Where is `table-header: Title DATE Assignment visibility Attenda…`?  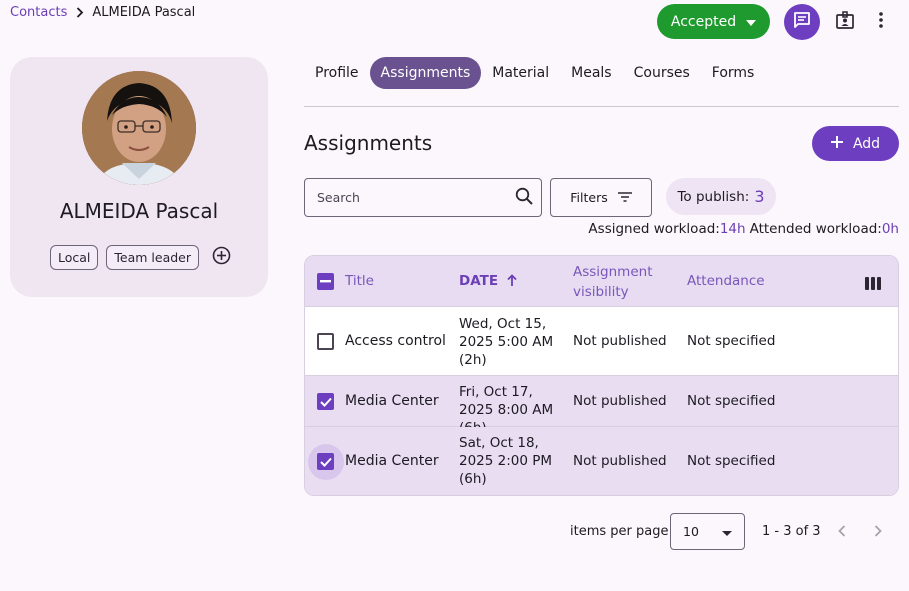
table-header: Title DATE Assignment visibility Attenda… is located at coordinates (601, 281).